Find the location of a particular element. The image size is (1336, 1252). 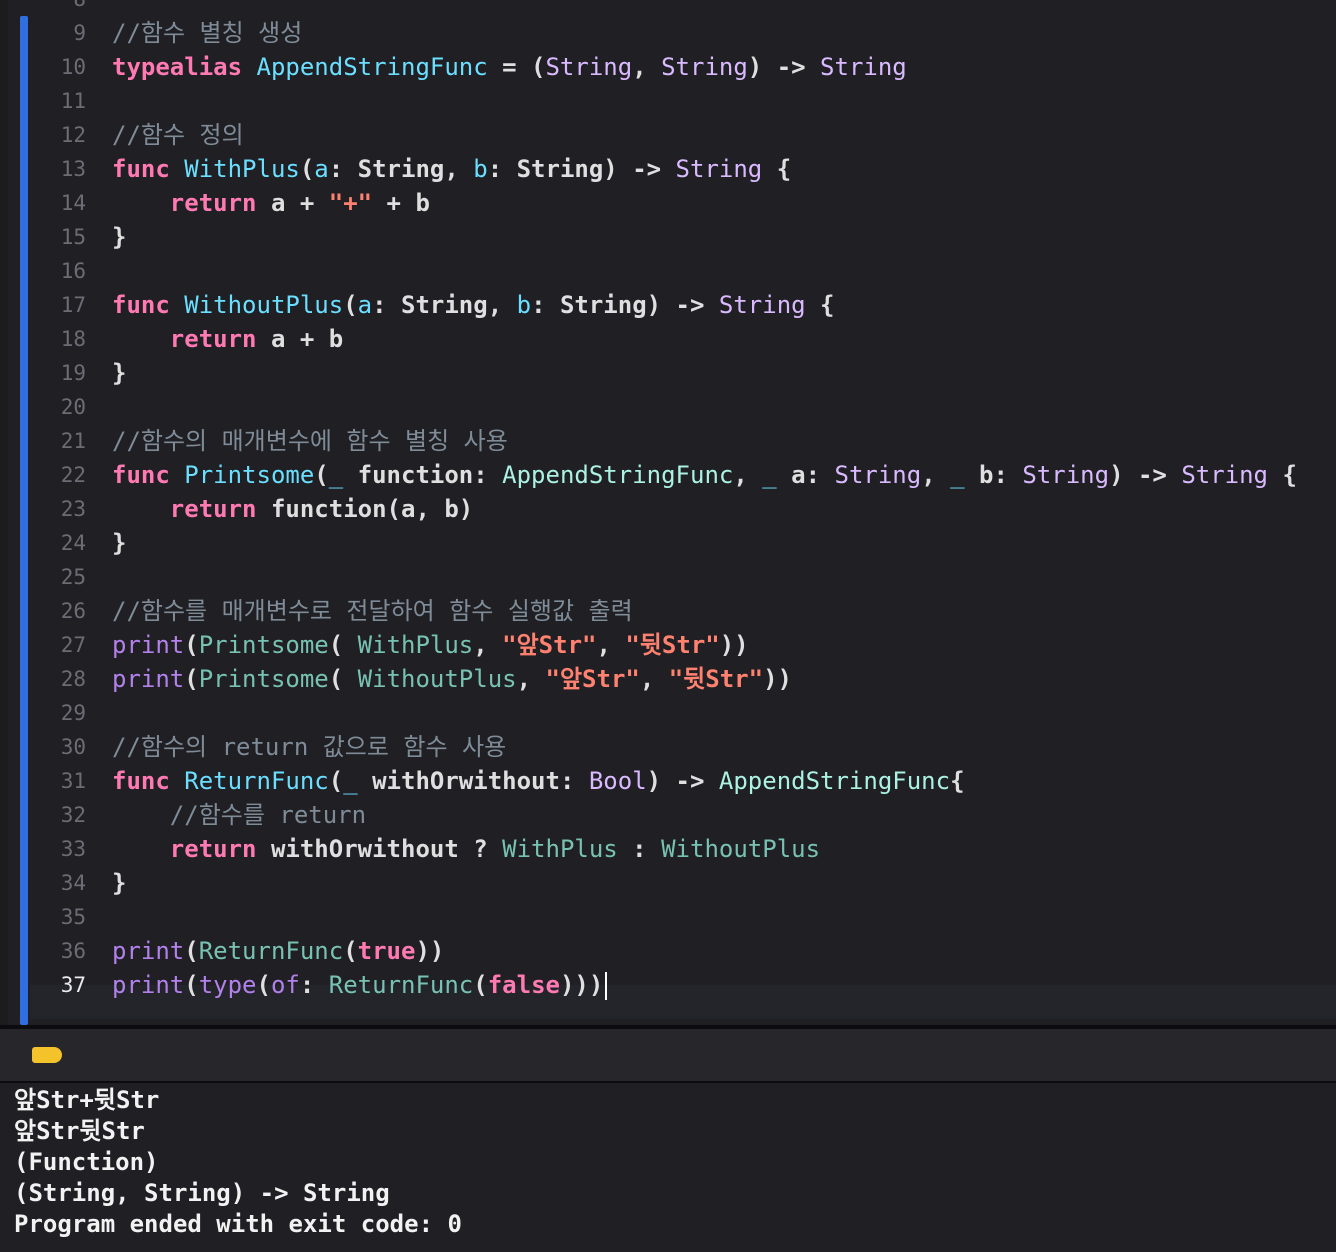

code-text: //함수의 매개변수에 함수 별칭 사용 is located at coordinates (724, 441).